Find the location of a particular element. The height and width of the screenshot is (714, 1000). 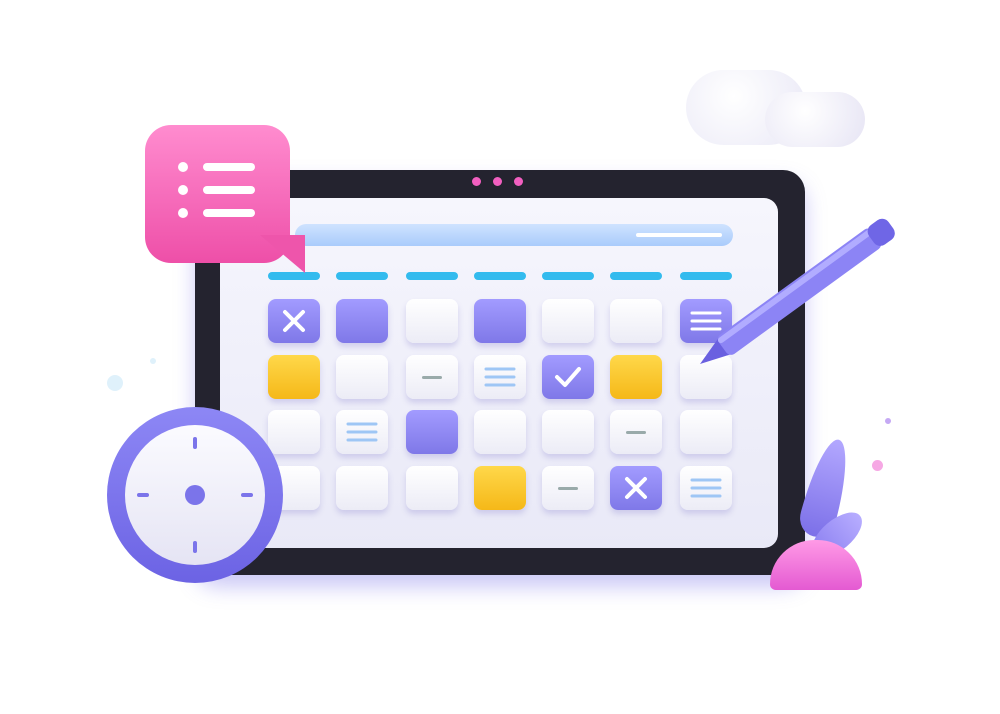

header-line is located at coordinates (679, 235).